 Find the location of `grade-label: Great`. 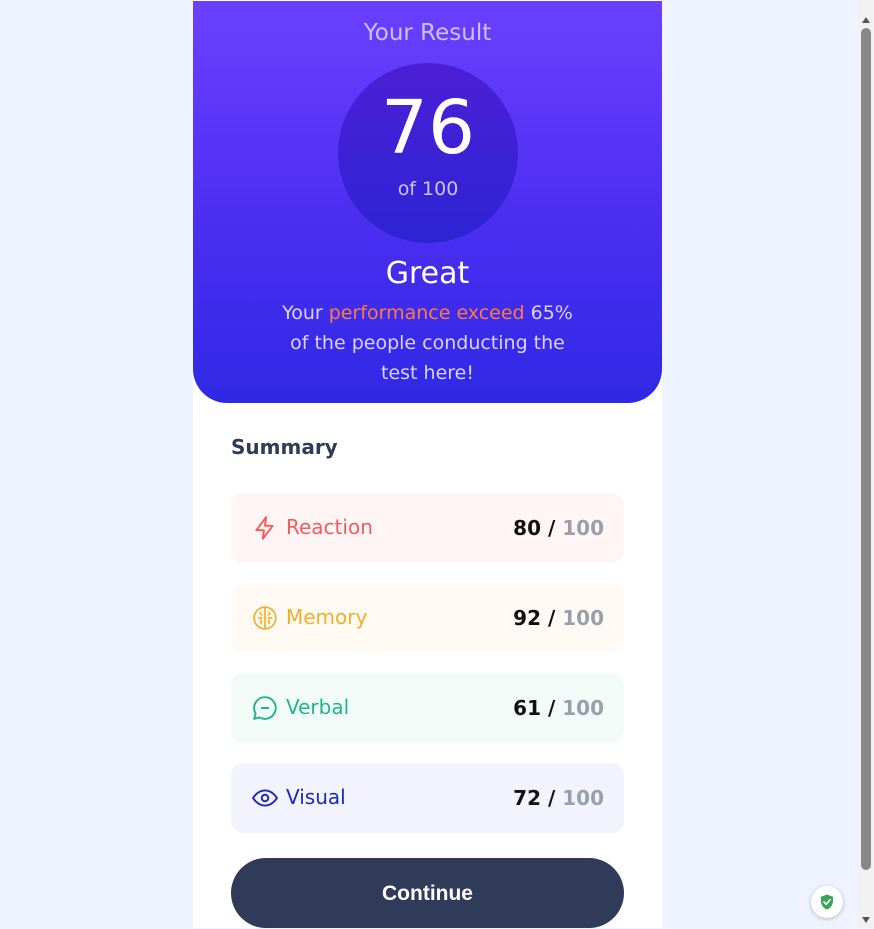

grade-label: Great is located at coordinates (427, 273).